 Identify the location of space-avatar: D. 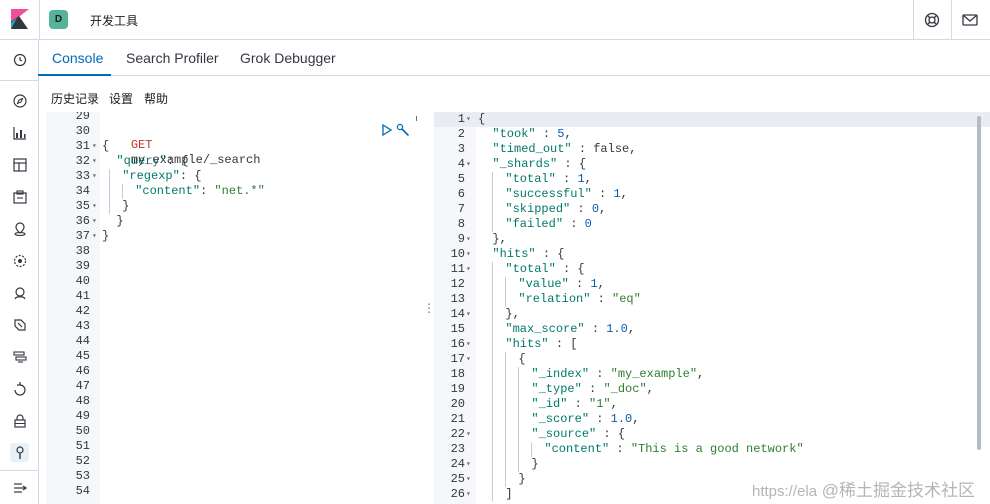
(58, 19).